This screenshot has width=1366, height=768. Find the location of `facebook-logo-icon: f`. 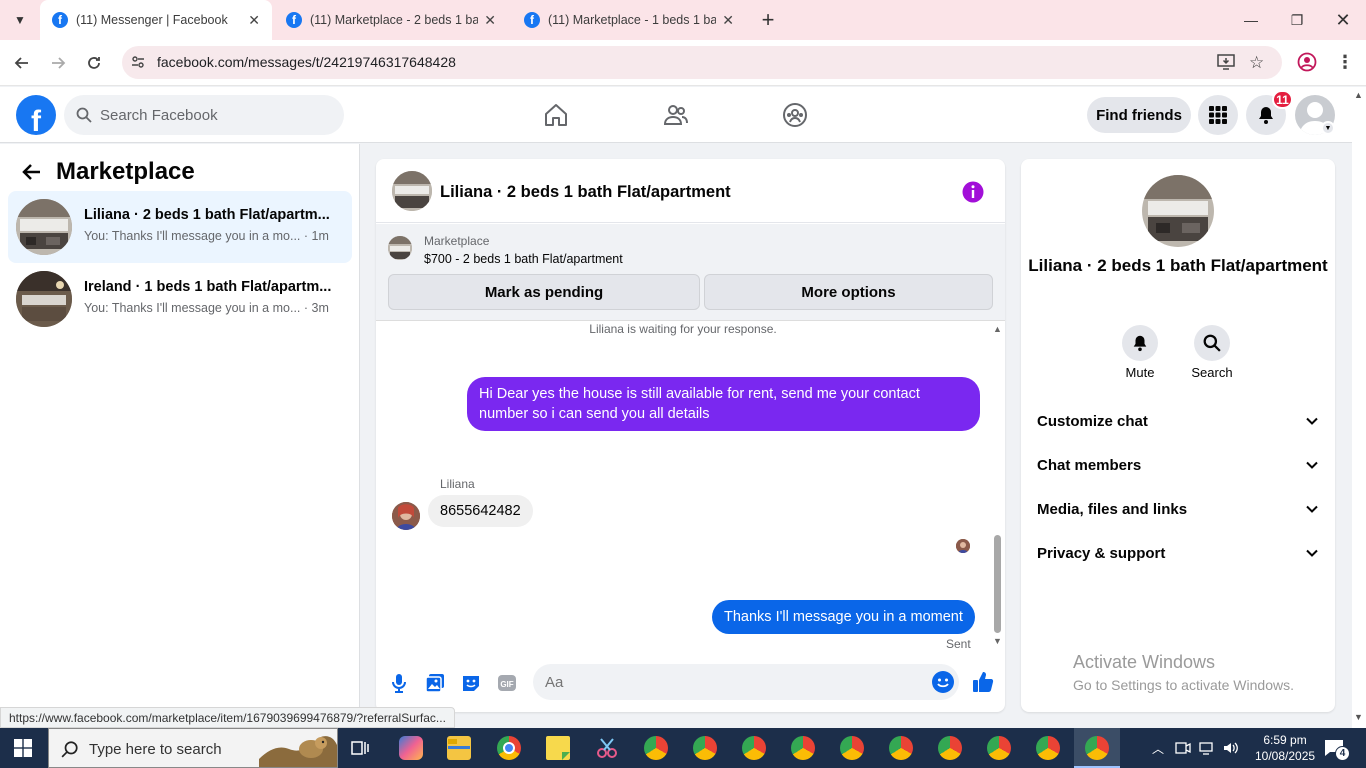

facebook-logo-icon: f is located at coordinates (36, 115).